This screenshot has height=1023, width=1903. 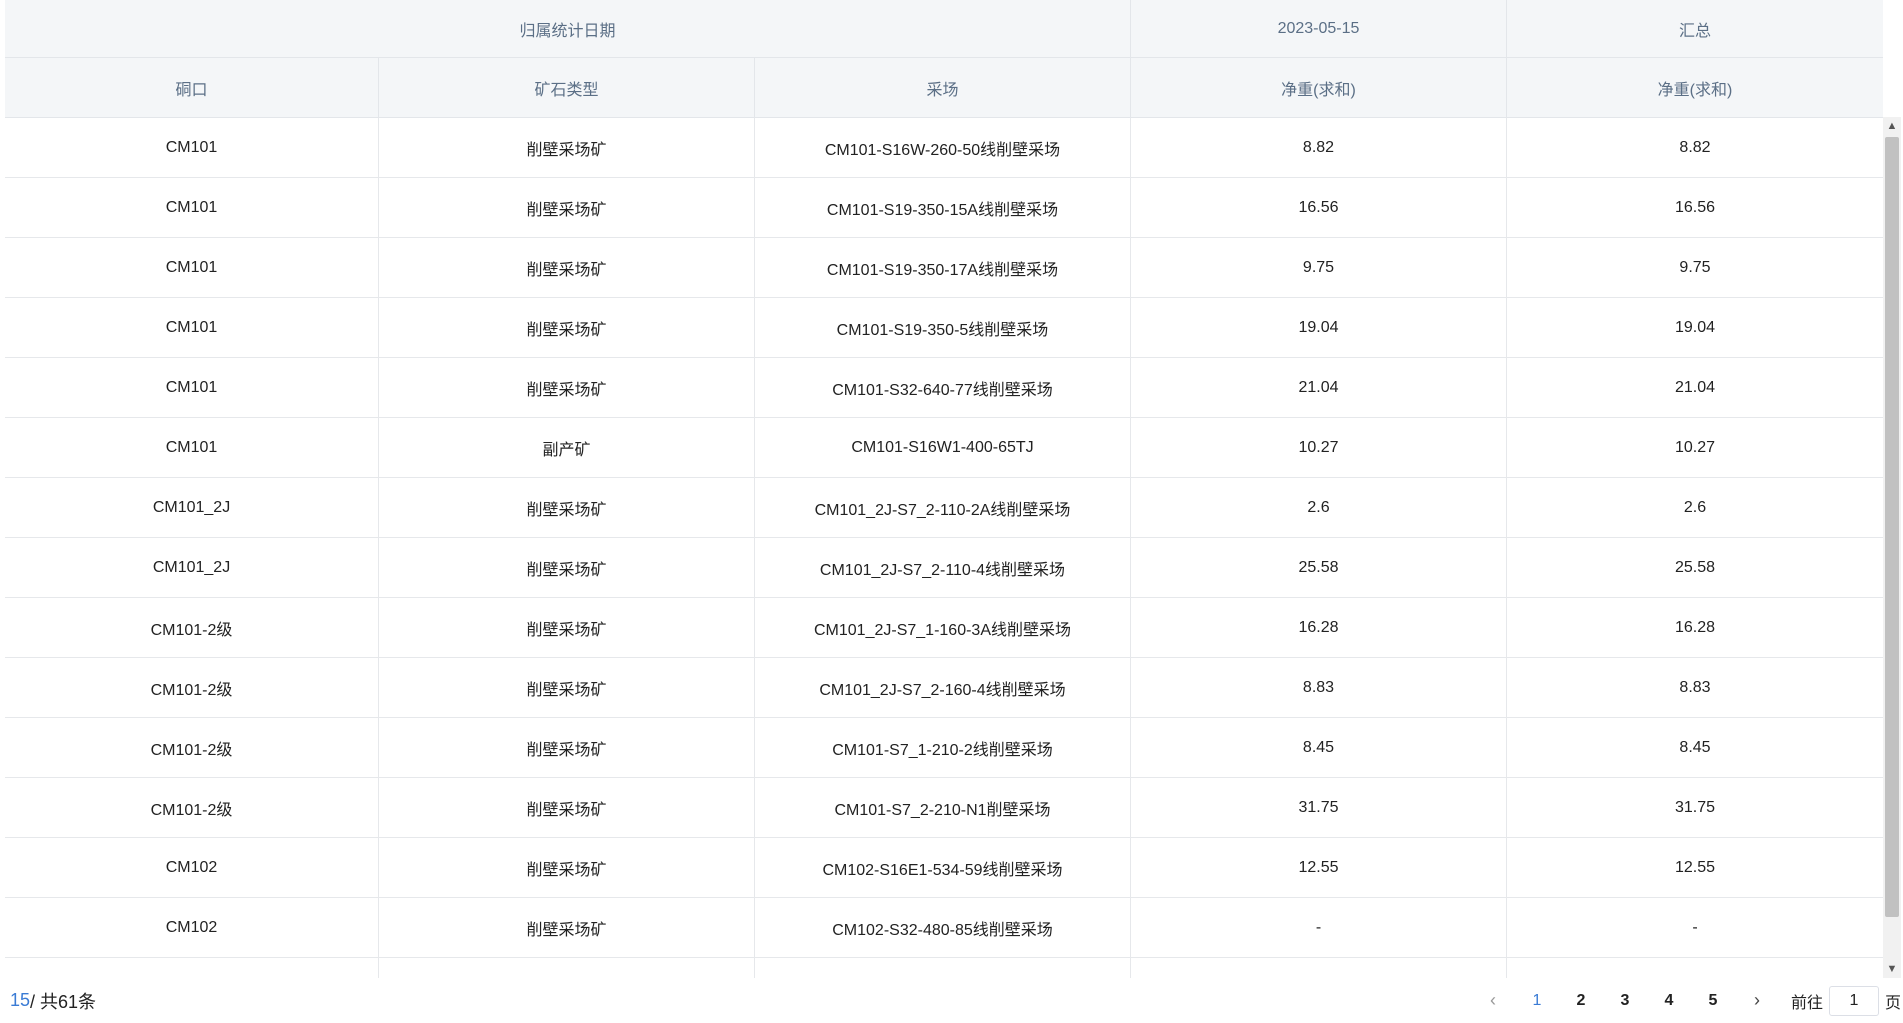 I want to click on cell-net-weight-total: 10.27, so click(x=1695, y=447).